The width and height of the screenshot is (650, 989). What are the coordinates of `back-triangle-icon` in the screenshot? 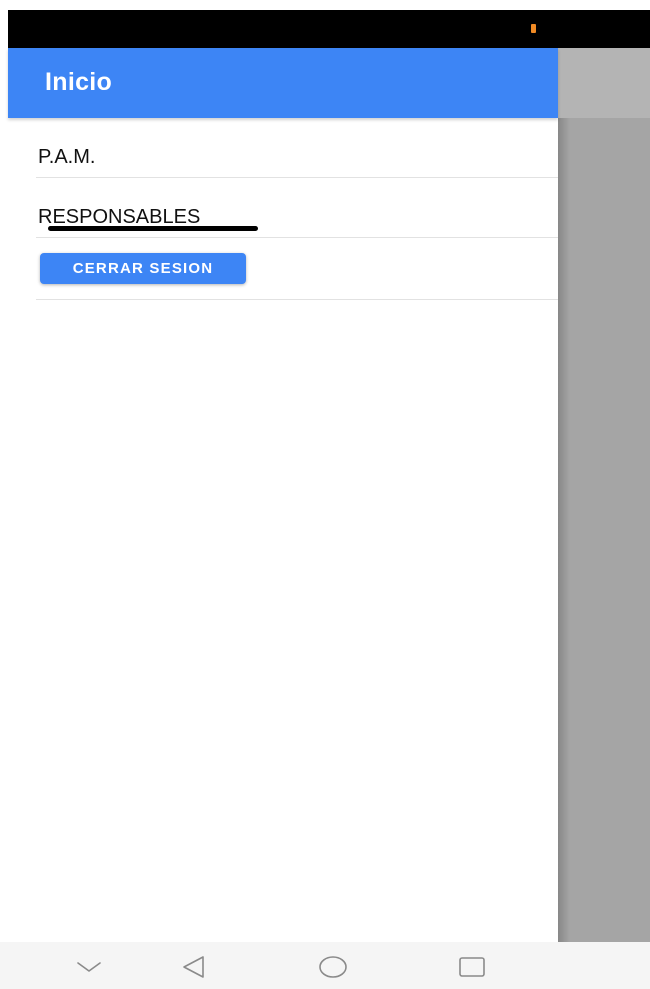 It's located at (193, 967).